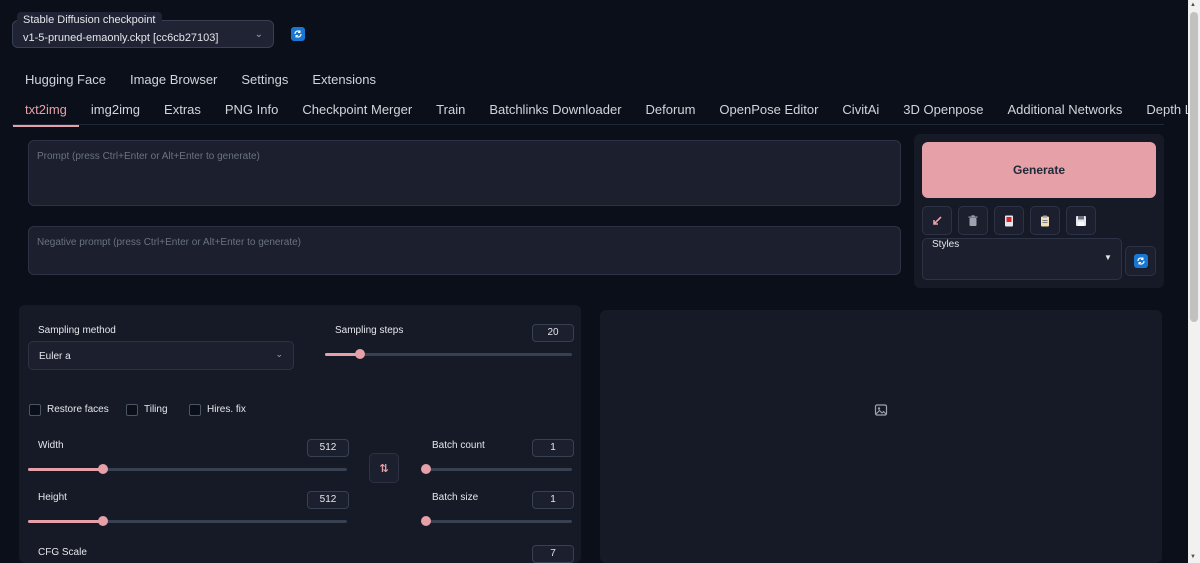  Describe the element at coordinates (35, 410) in the screenshot. I see `restore-faces-checkbox` at that location.